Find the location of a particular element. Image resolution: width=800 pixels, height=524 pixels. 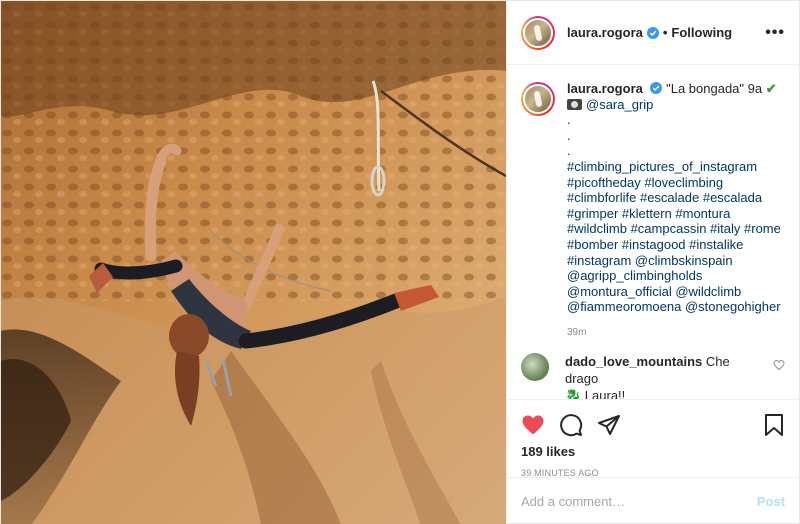

check-icon: ✔ is located at coordinates (771, 88).